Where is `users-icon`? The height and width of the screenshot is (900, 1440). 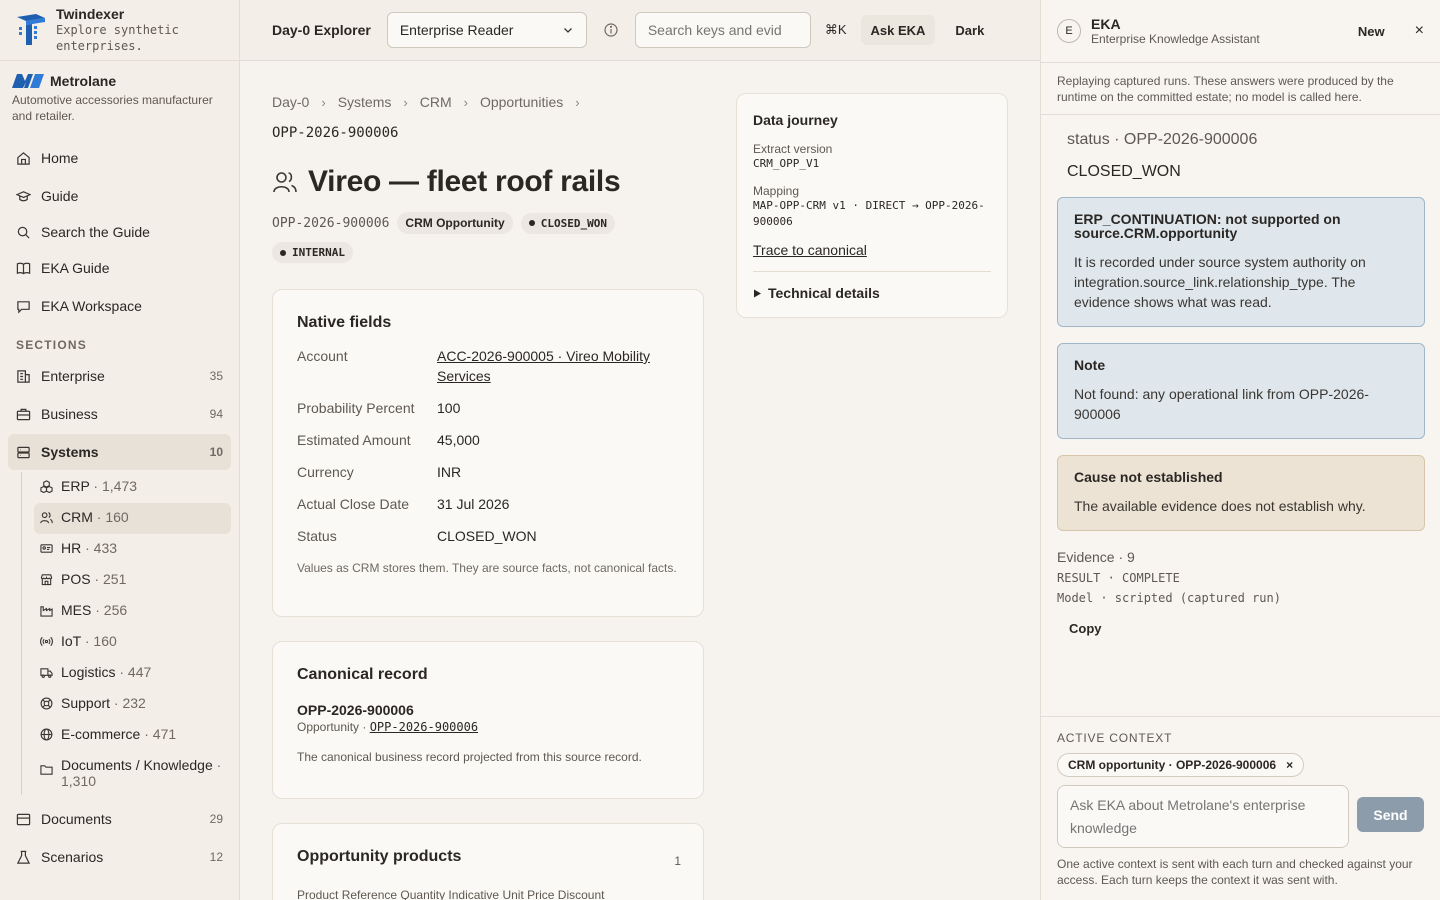
users-icon is located at coordinates (46, 518).